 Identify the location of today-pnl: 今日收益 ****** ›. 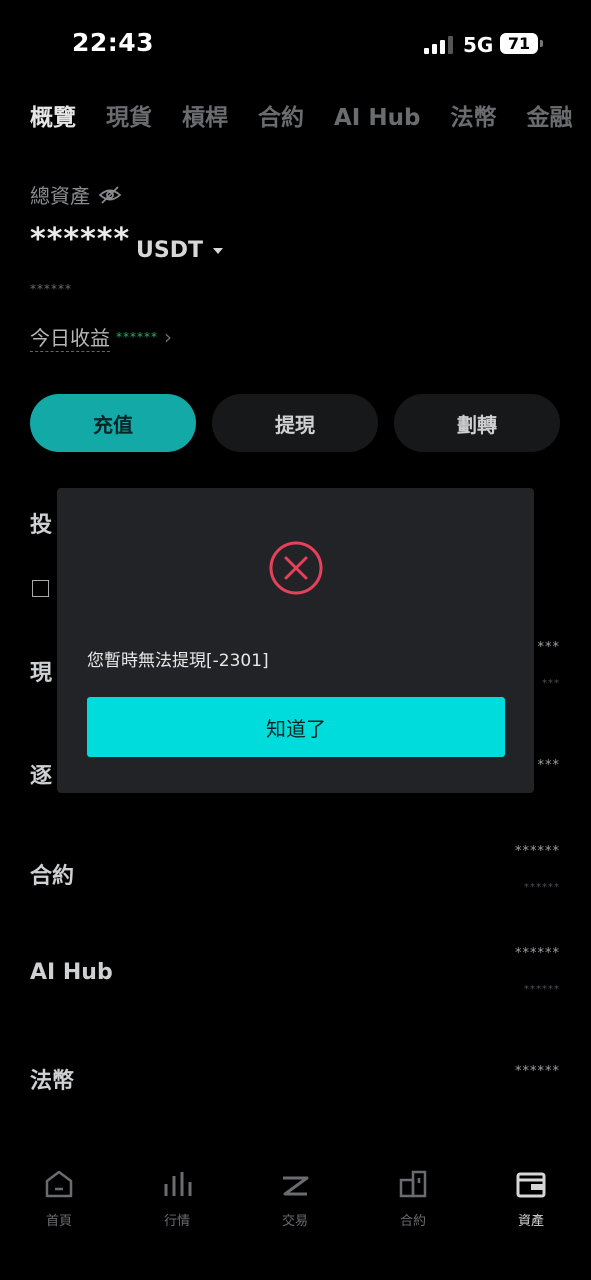
(101, 337).